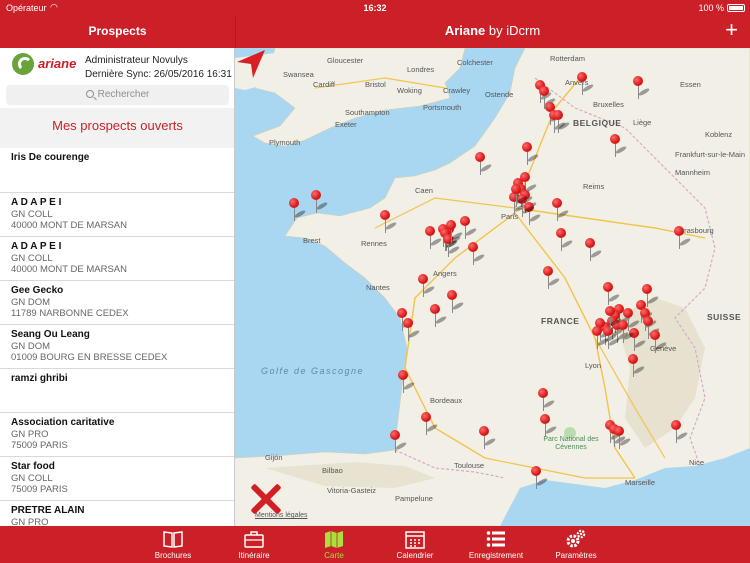  I want to click on map-label-bordeaux: Bordeaux, so click(446, 400).